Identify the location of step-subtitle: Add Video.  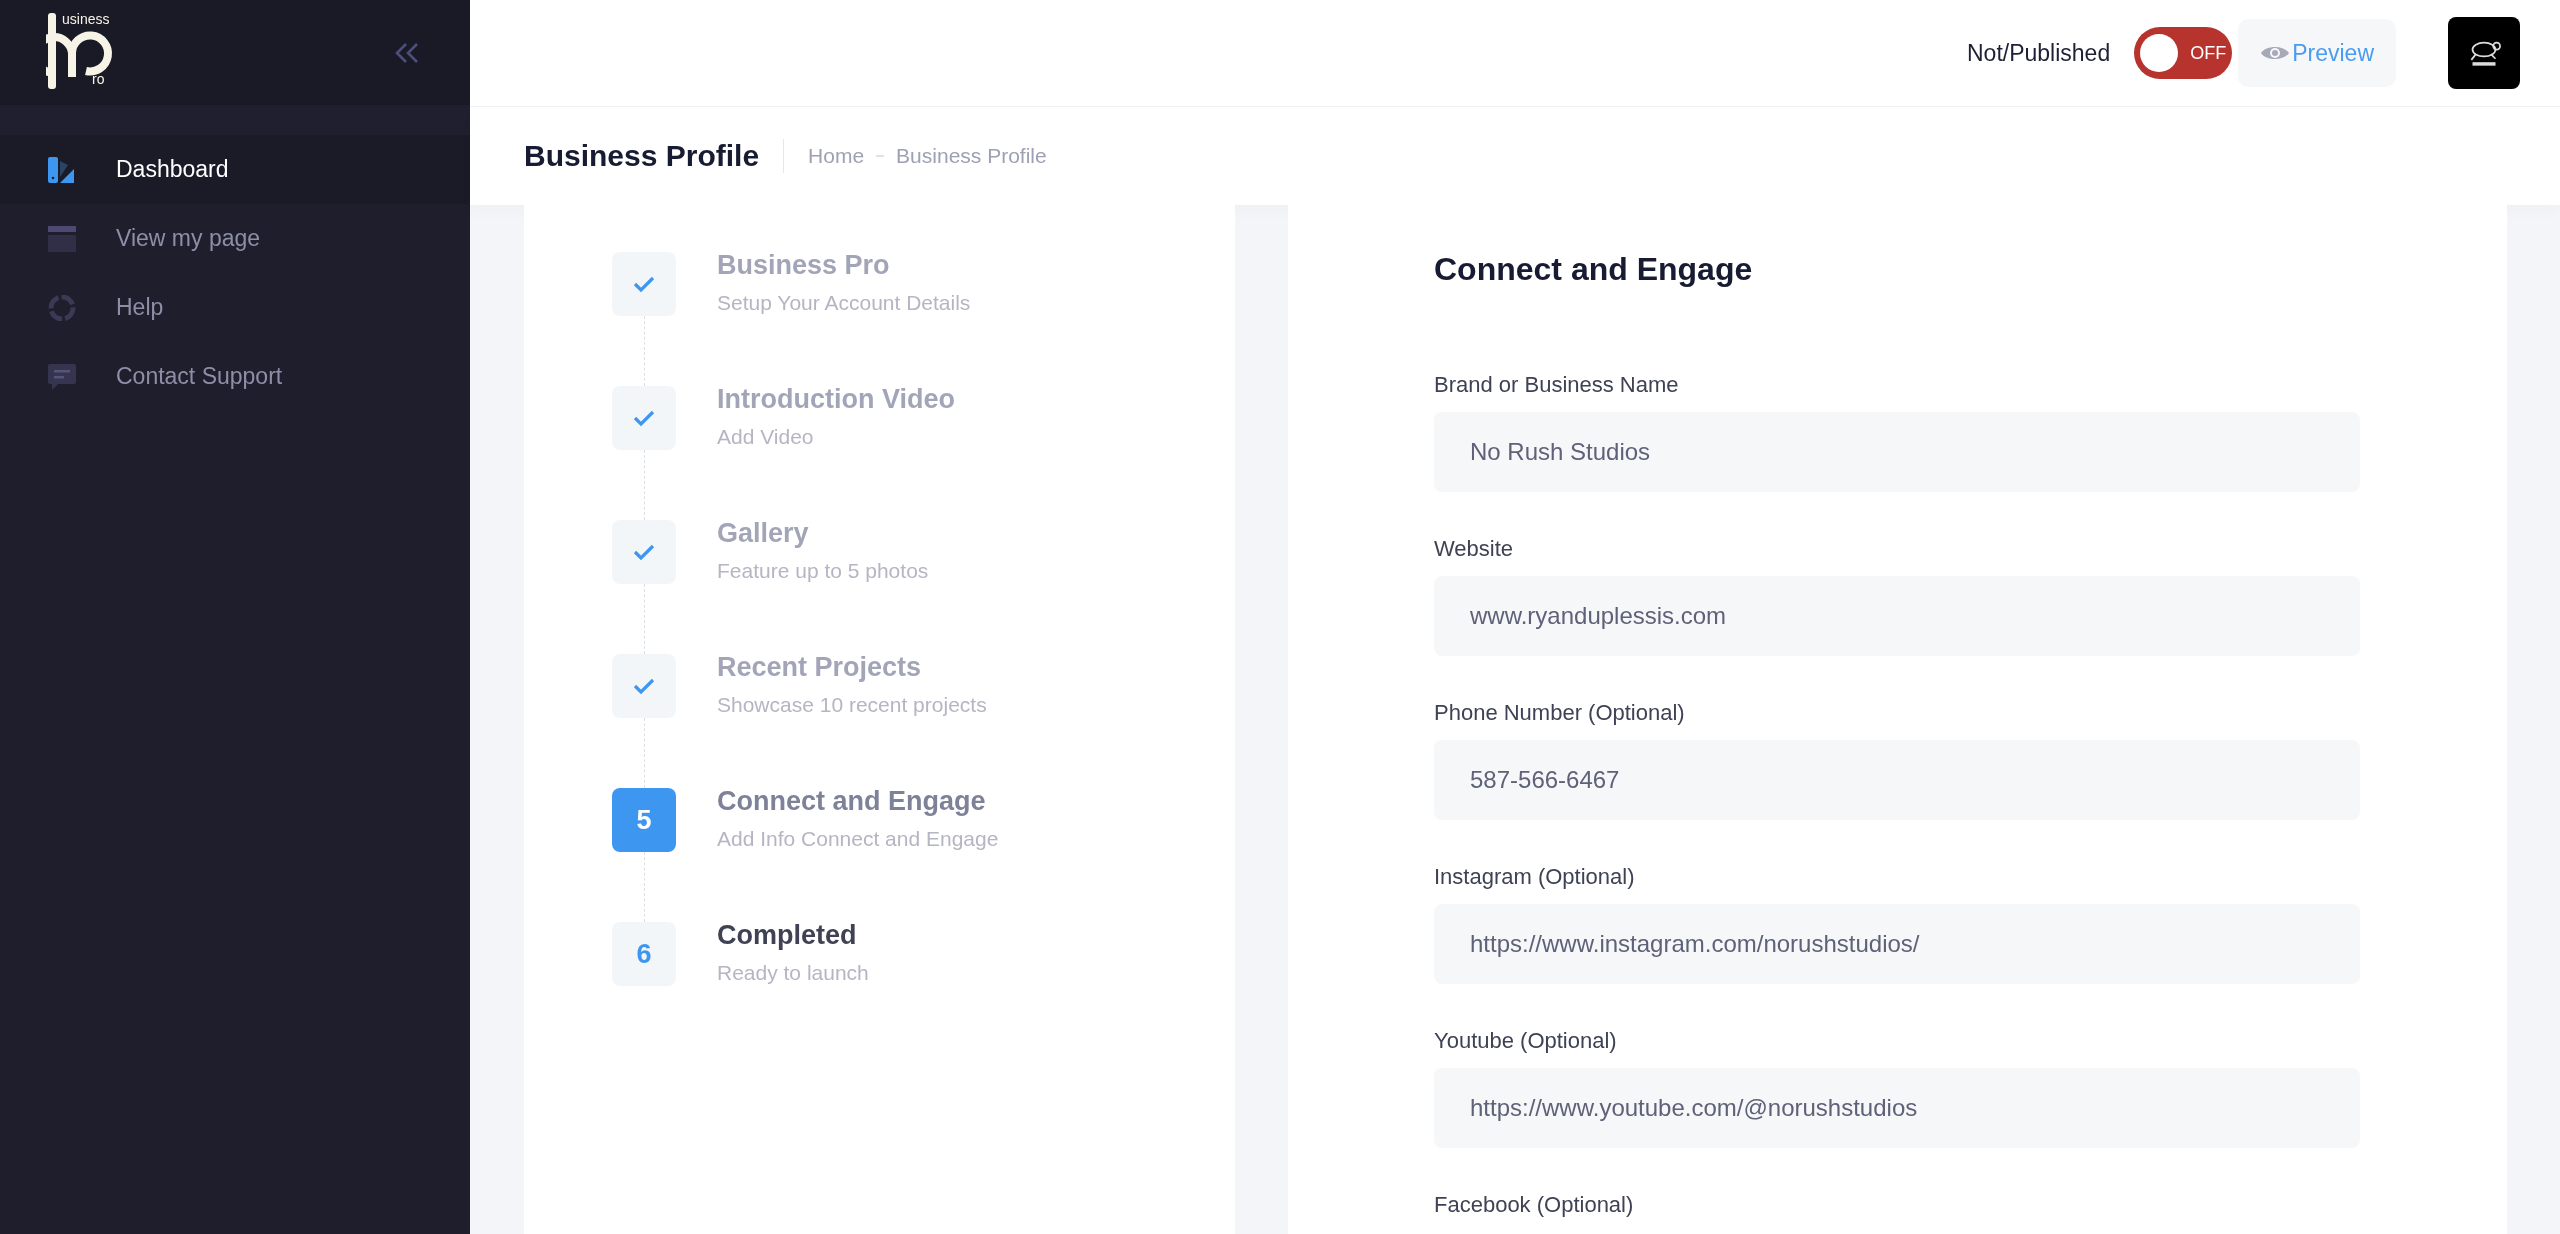
(766, 437).